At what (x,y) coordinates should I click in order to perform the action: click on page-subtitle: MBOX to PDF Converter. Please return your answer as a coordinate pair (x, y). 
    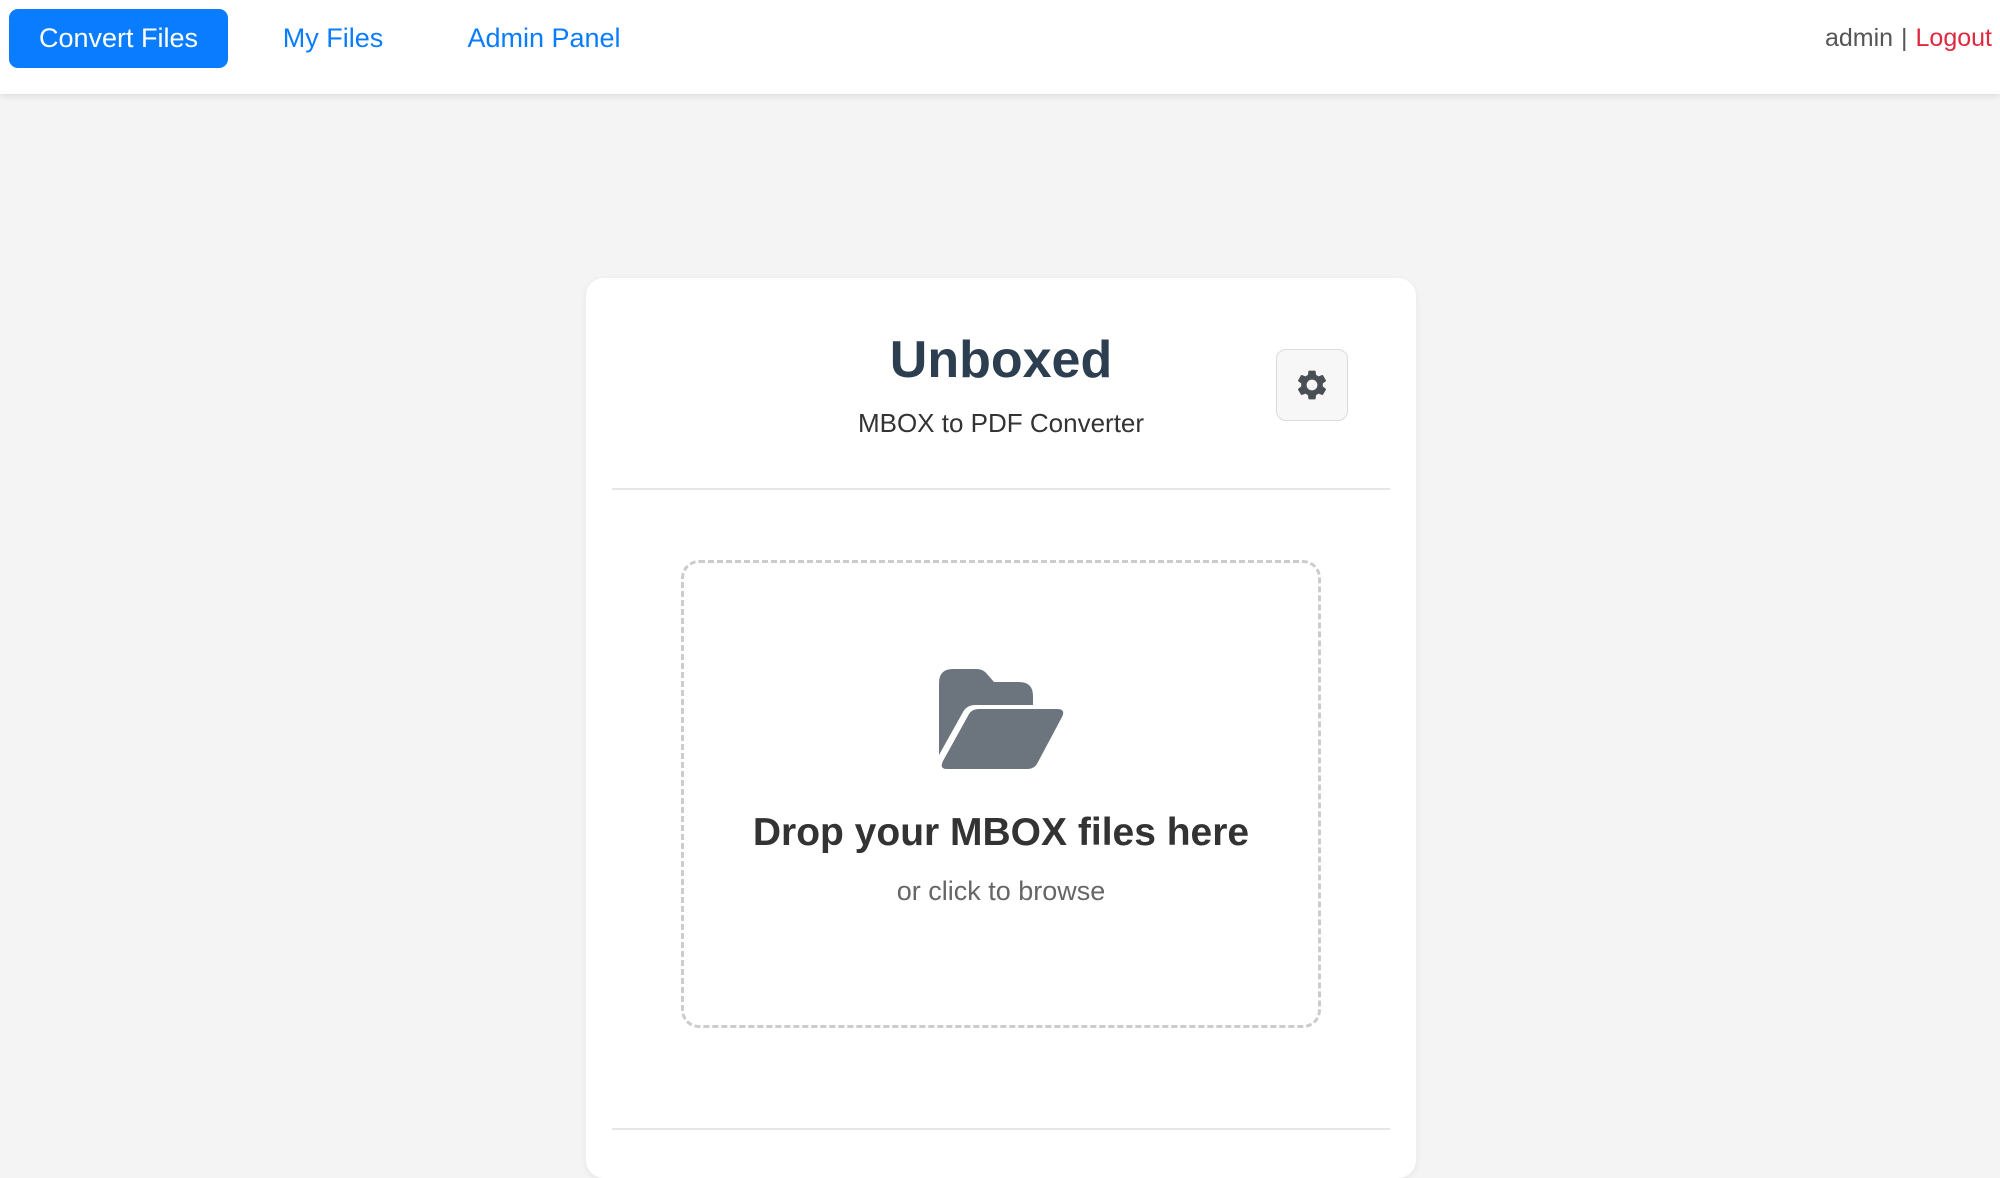
    Looking at the image, I should click on (1001, 423).